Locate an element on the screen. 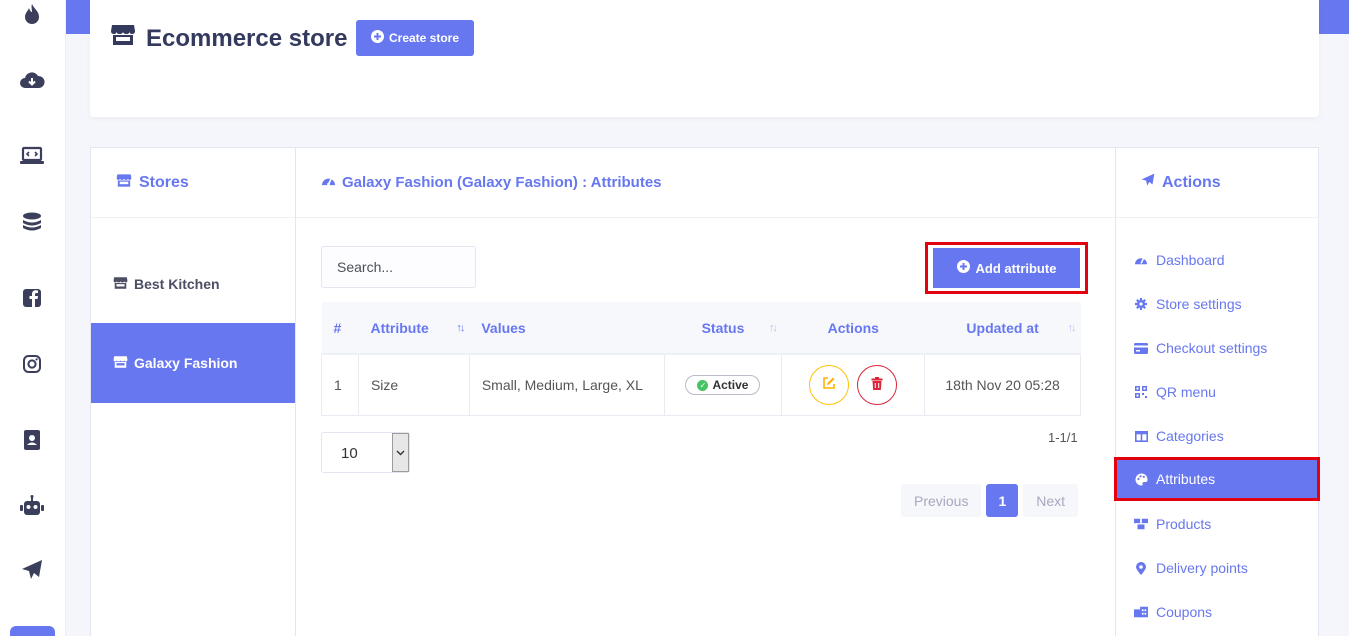 The width and height of the screenshot is (1349, 636). column-header-attribute: Attribute ↑↓ is located at coordinates (414, 328).